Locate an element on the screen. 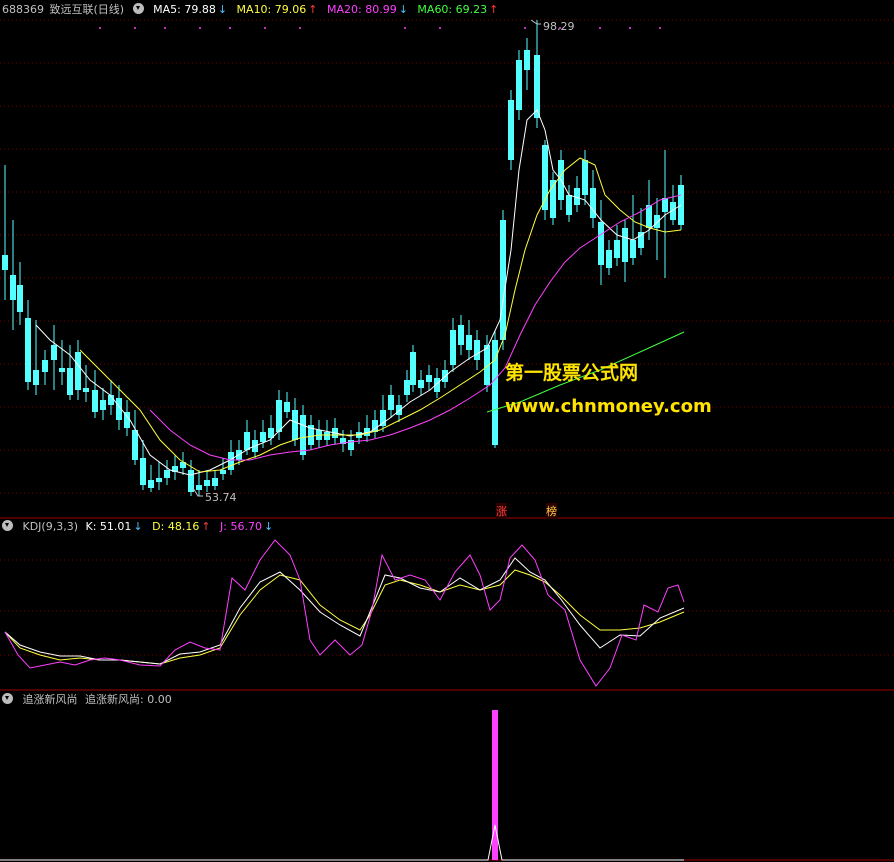 This screenshot has height=862, width=894. high-price-label: 98.29 is located at coordinates (559, 26).